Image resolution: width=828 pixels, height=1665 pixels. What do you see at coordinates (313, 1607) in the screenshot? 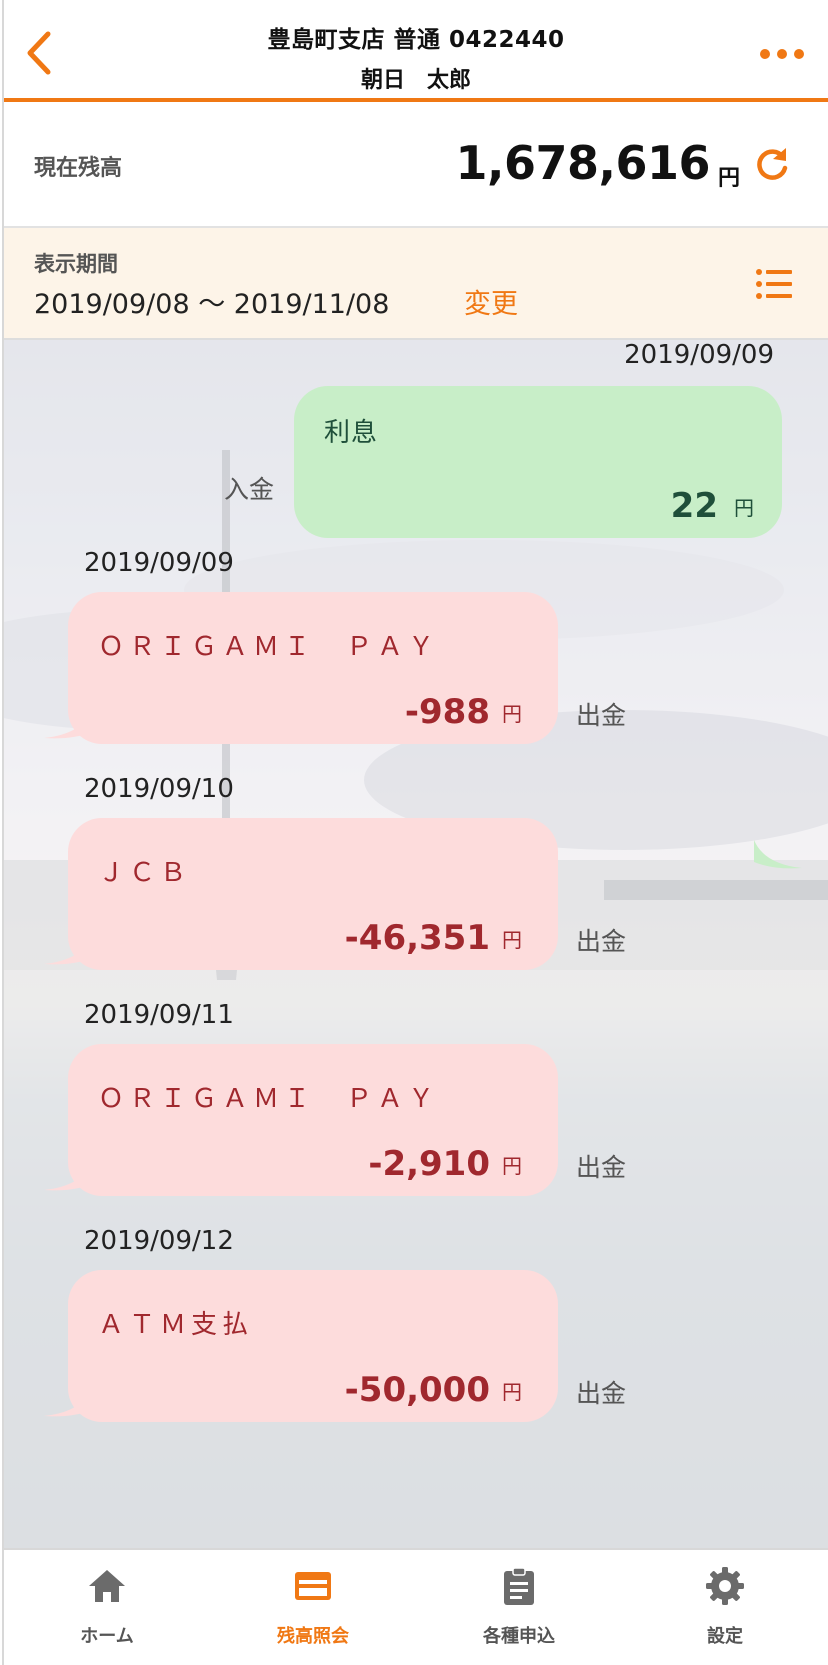
I see `nav-item-balance: 残高照会` at bounding box center [313, 1607].